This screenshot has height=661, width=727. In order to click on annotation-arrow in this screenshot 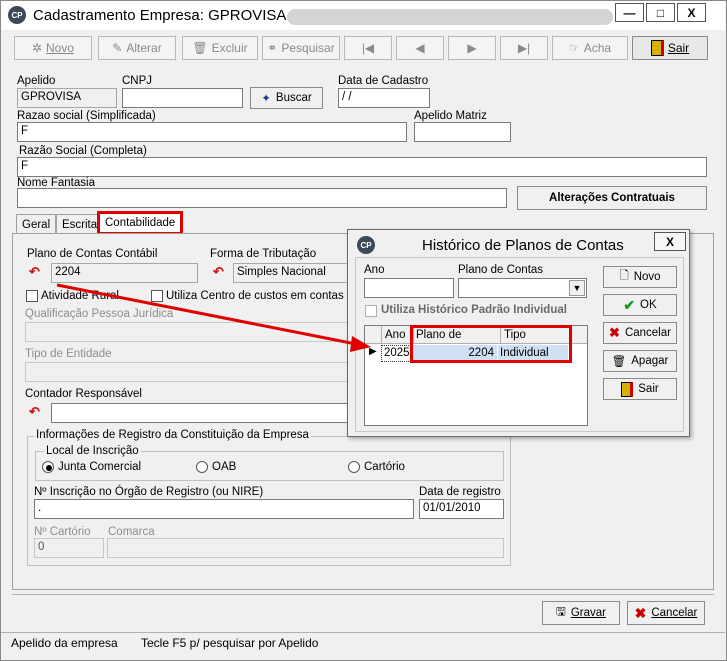, I will do `click(213, 317)`.